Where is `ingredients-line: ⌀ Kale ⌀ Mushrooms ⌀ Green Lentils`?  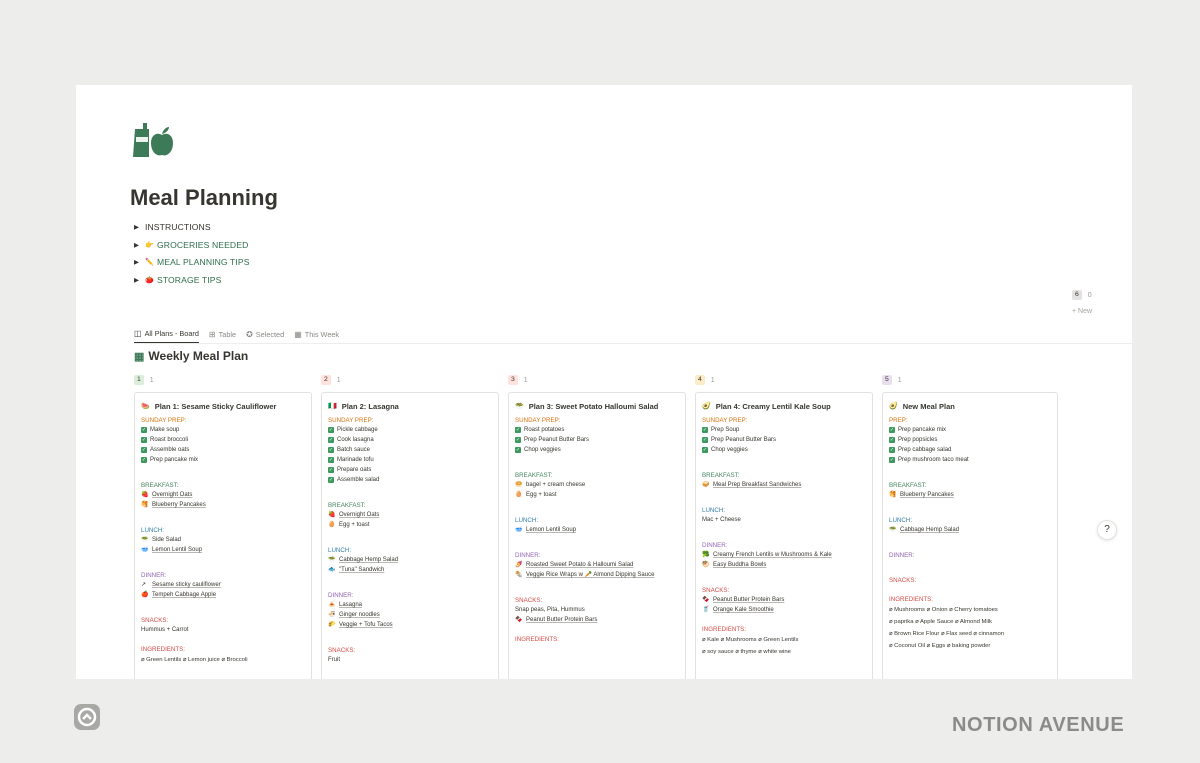
ingredients-line: ⌀ Kale ⌀ Mushrooms ⌀ Green Lentils is located at coordinates (750, 640).